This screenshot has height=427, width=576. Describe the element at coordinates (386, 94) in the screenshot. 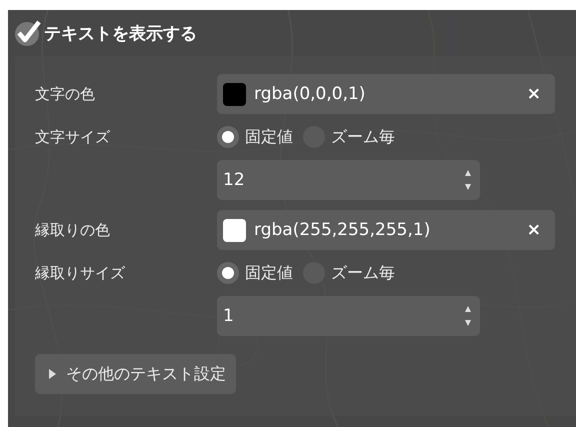

I see `color-field: rgba(0,0,0,1) ×` at that location.